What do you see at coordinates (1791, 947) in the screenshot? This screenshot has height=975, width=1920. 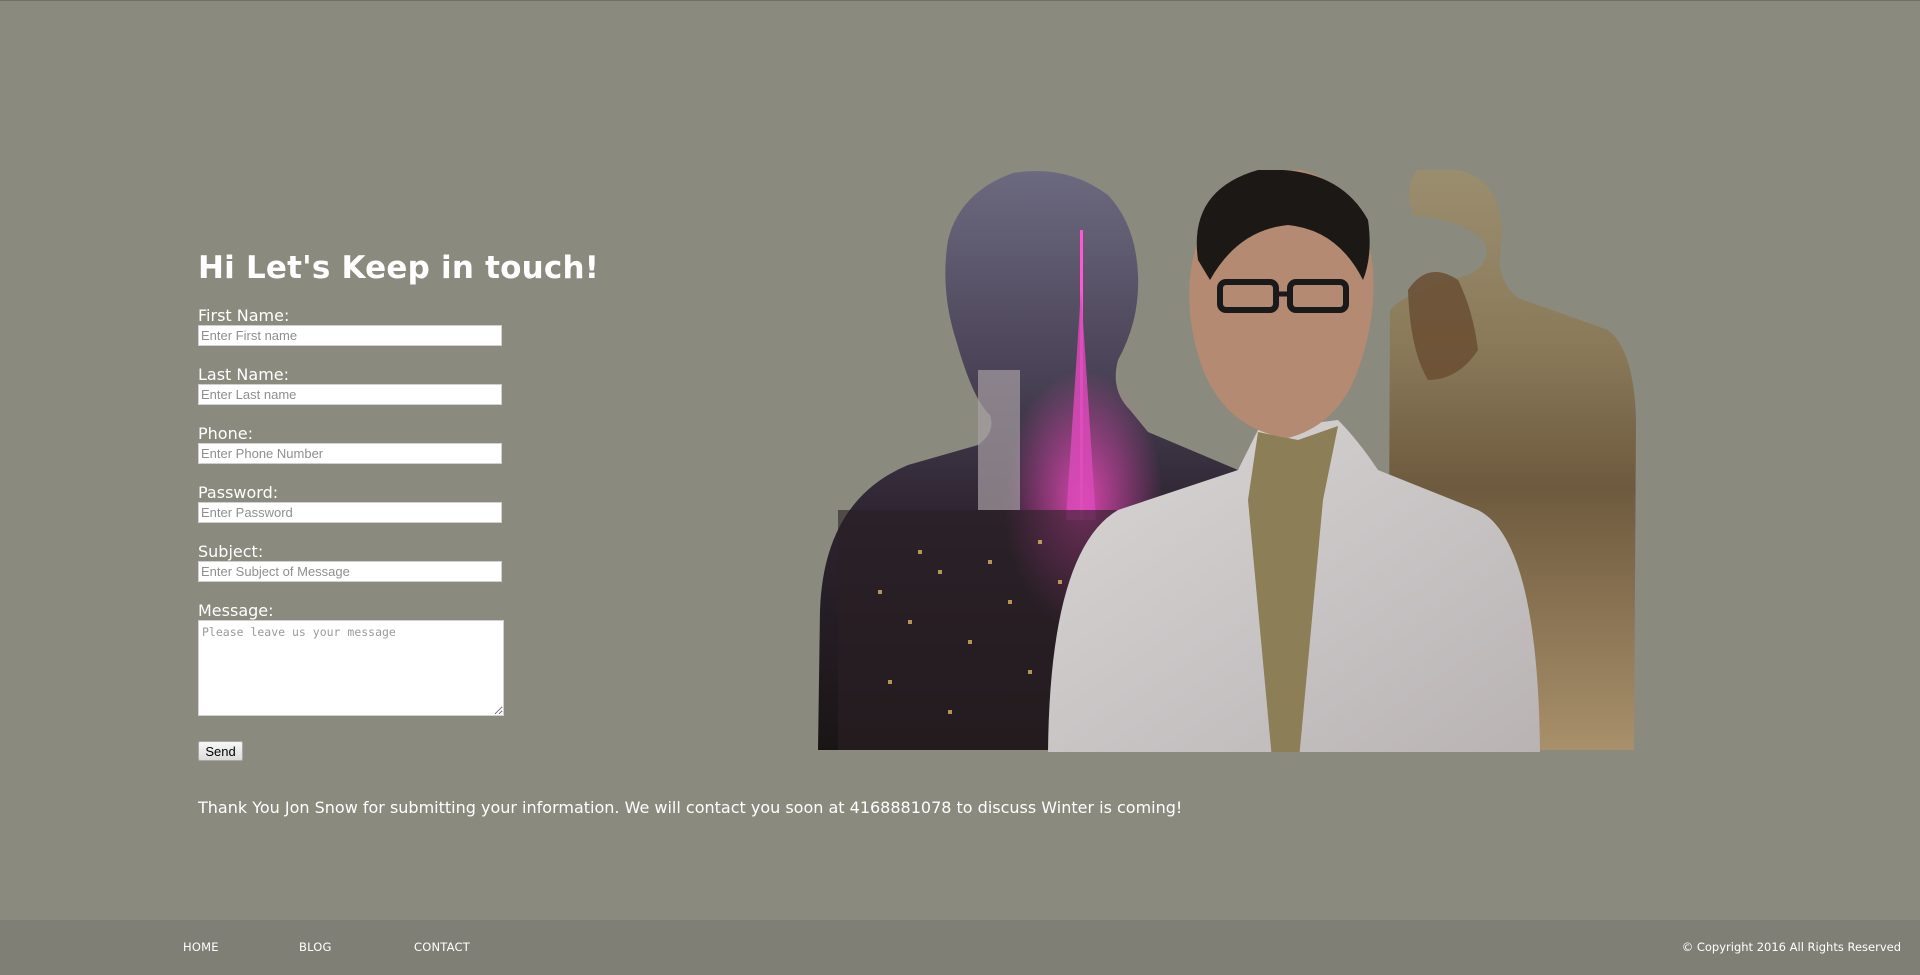 I see `copyright-text: © Copyright 2016 All Rights Reserved` at bounding box center [1791, 947].